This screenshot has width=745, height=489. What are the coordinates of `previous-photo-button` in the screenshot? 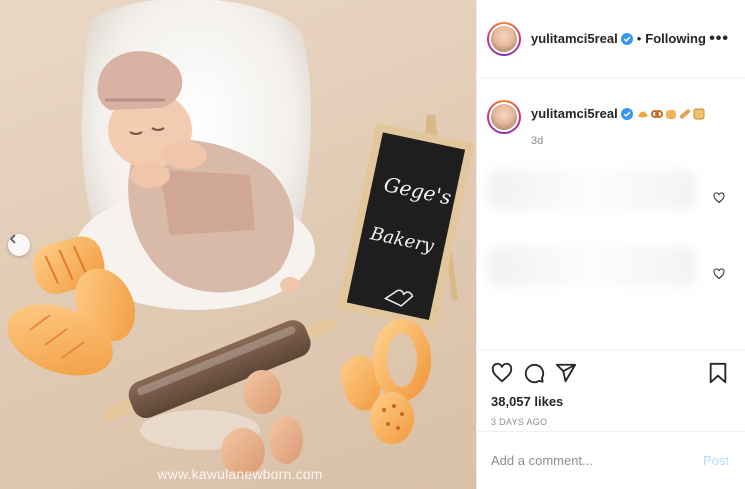 It's located at (19, 245).